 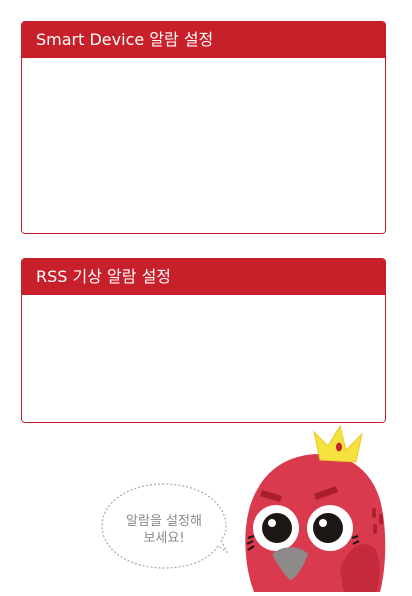 What do you see at coordinates (203, 277) in the screenshot?
I see `rss-weather-alarm-title: RSS 기상 알람 설정` at bounding box center [203, 277].